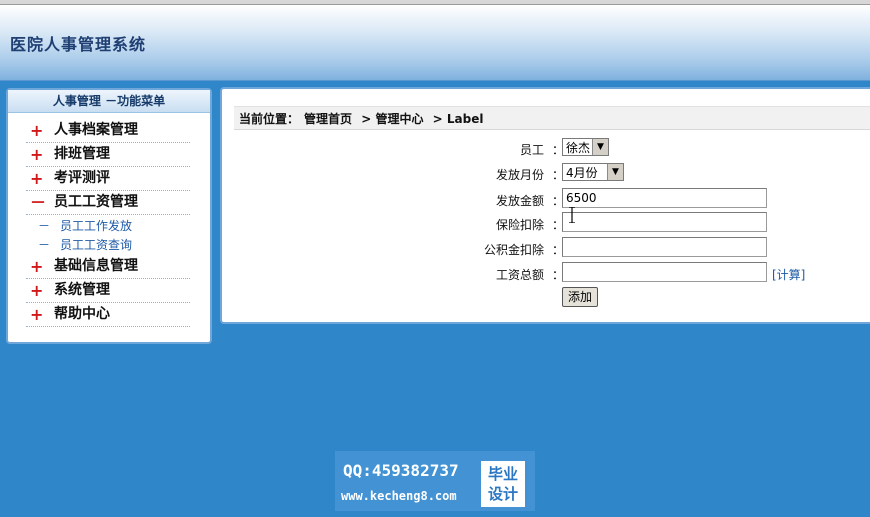 The height and width of the screenshot is (517, 870). What do you see at coordinates (435, 481) in the screenshot?
I see `watermark: QQ:459382737 www.kecheng8.com 毕业 设计` at bounding box center [435, 481].